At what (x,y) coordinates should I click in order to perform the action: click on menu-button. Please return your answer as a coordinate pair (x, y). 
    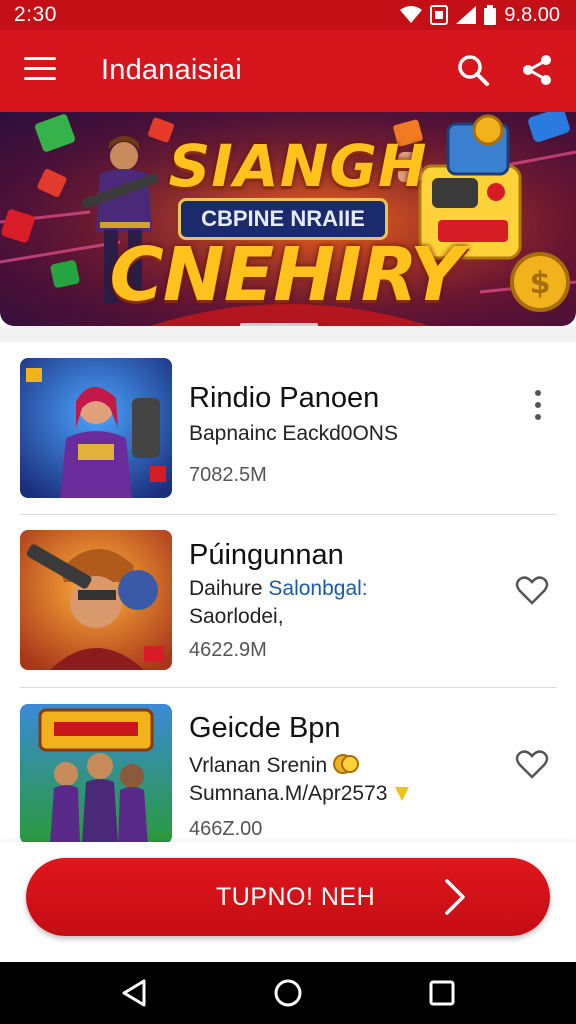
    Looking at the image, I should click on (40, 71).